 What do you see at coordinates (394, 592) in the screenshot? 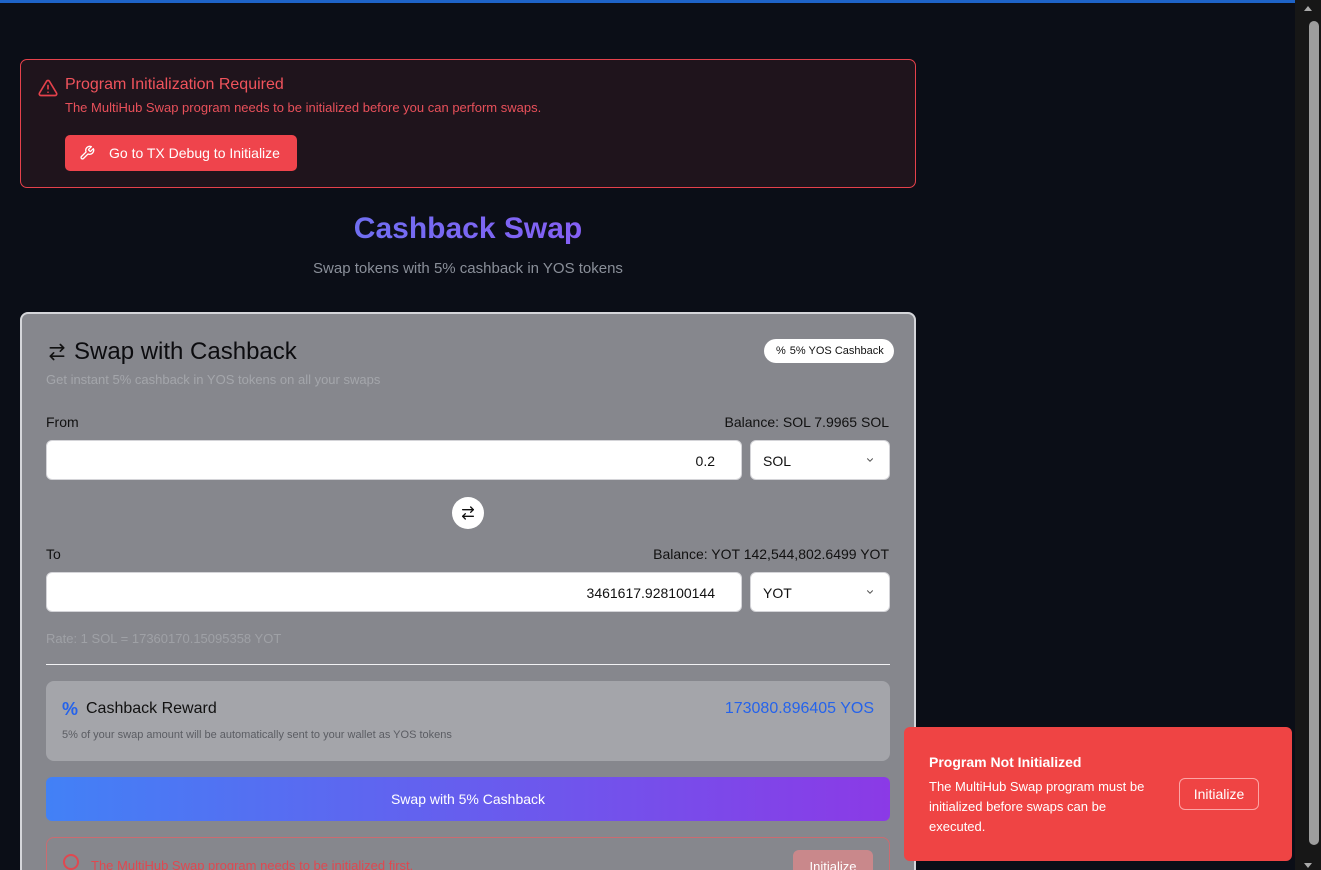
I see `to-amount-input: 3461617.928100144` at bounding box center [394, 592].